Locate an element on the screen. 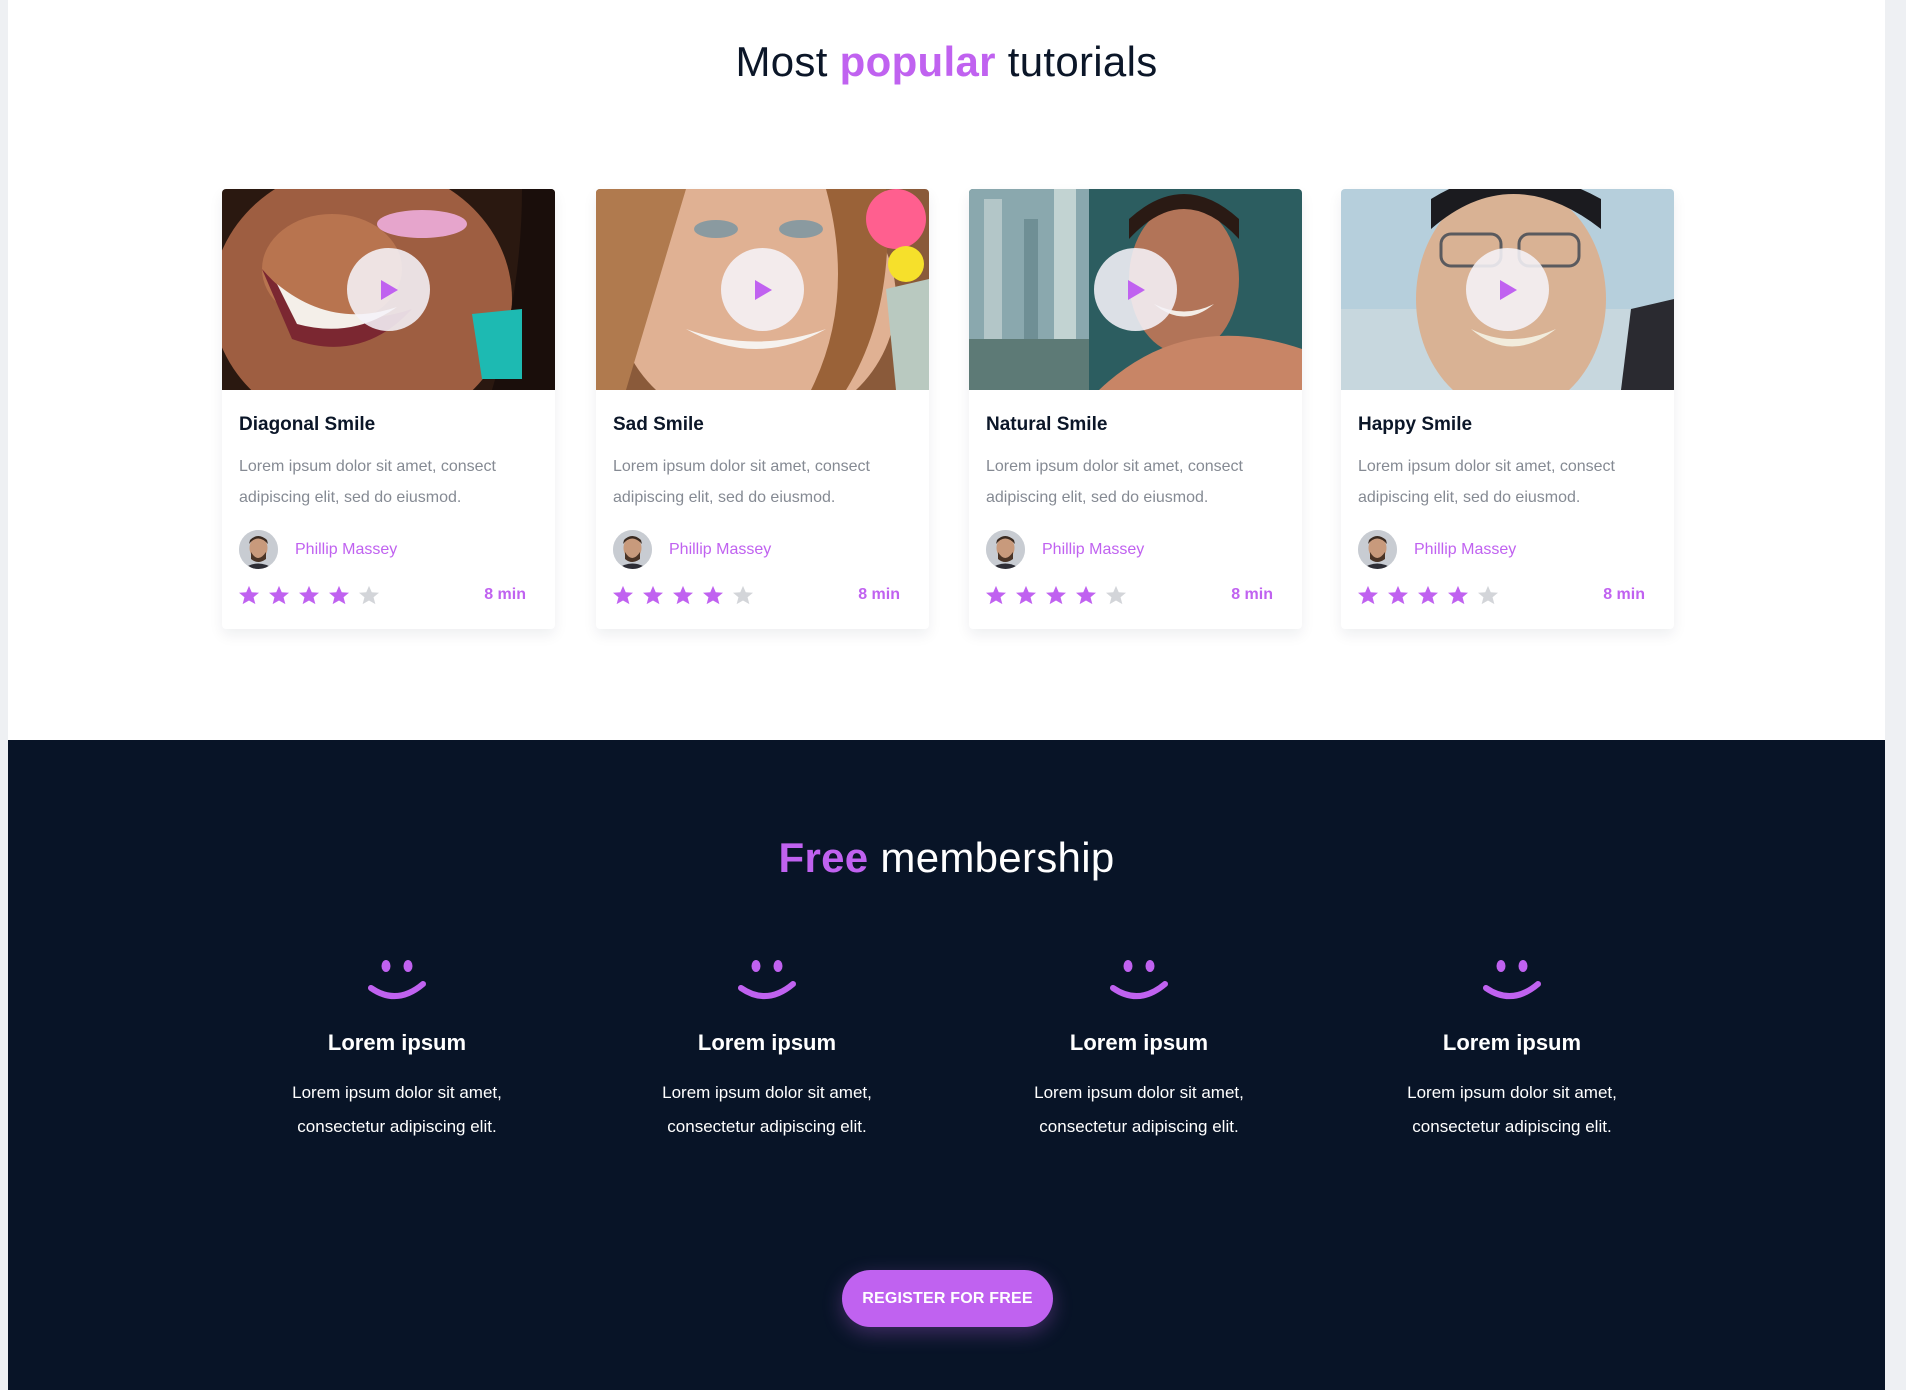  tutorial-title: Natural Smile is located at coordinates (1046, 425).